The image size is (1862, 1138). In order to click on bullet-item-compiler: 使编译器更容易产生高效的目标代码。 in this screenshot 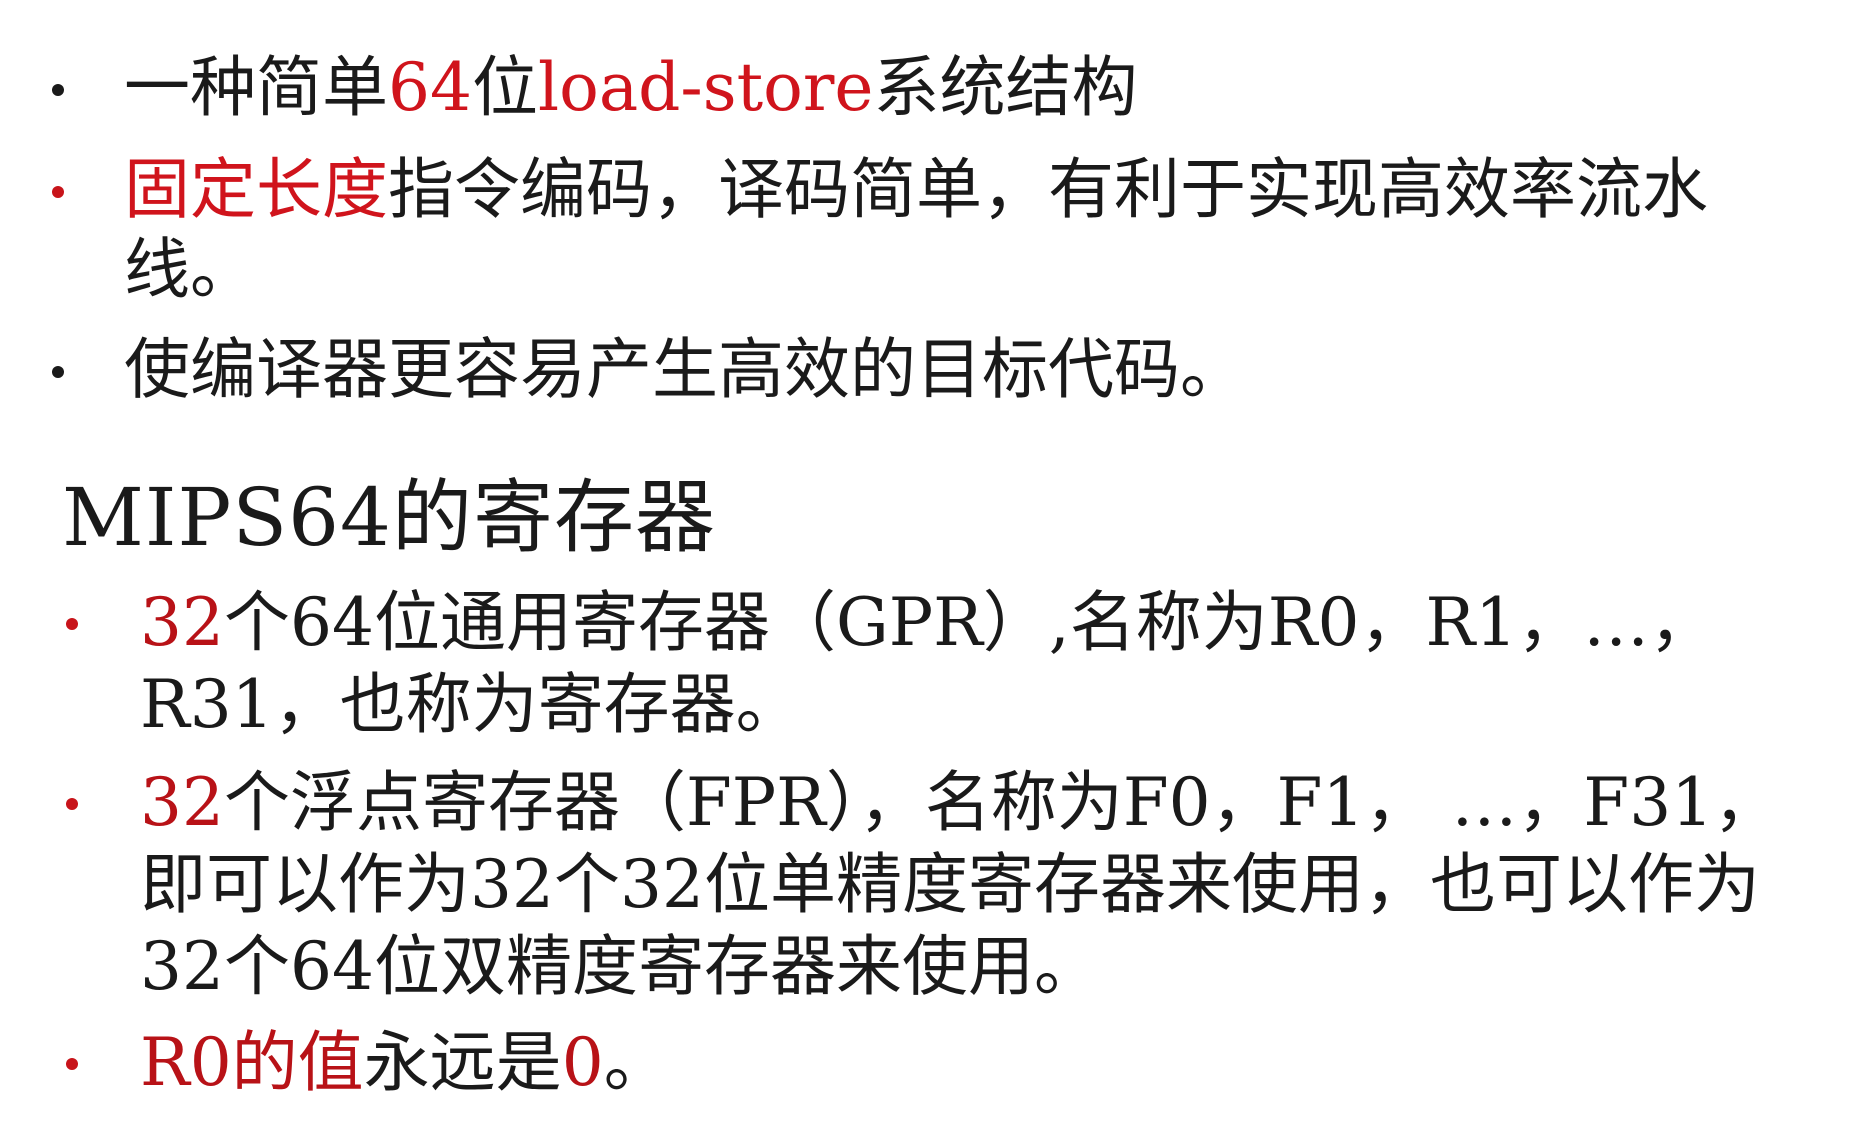, I will do `click(892, 370)`.